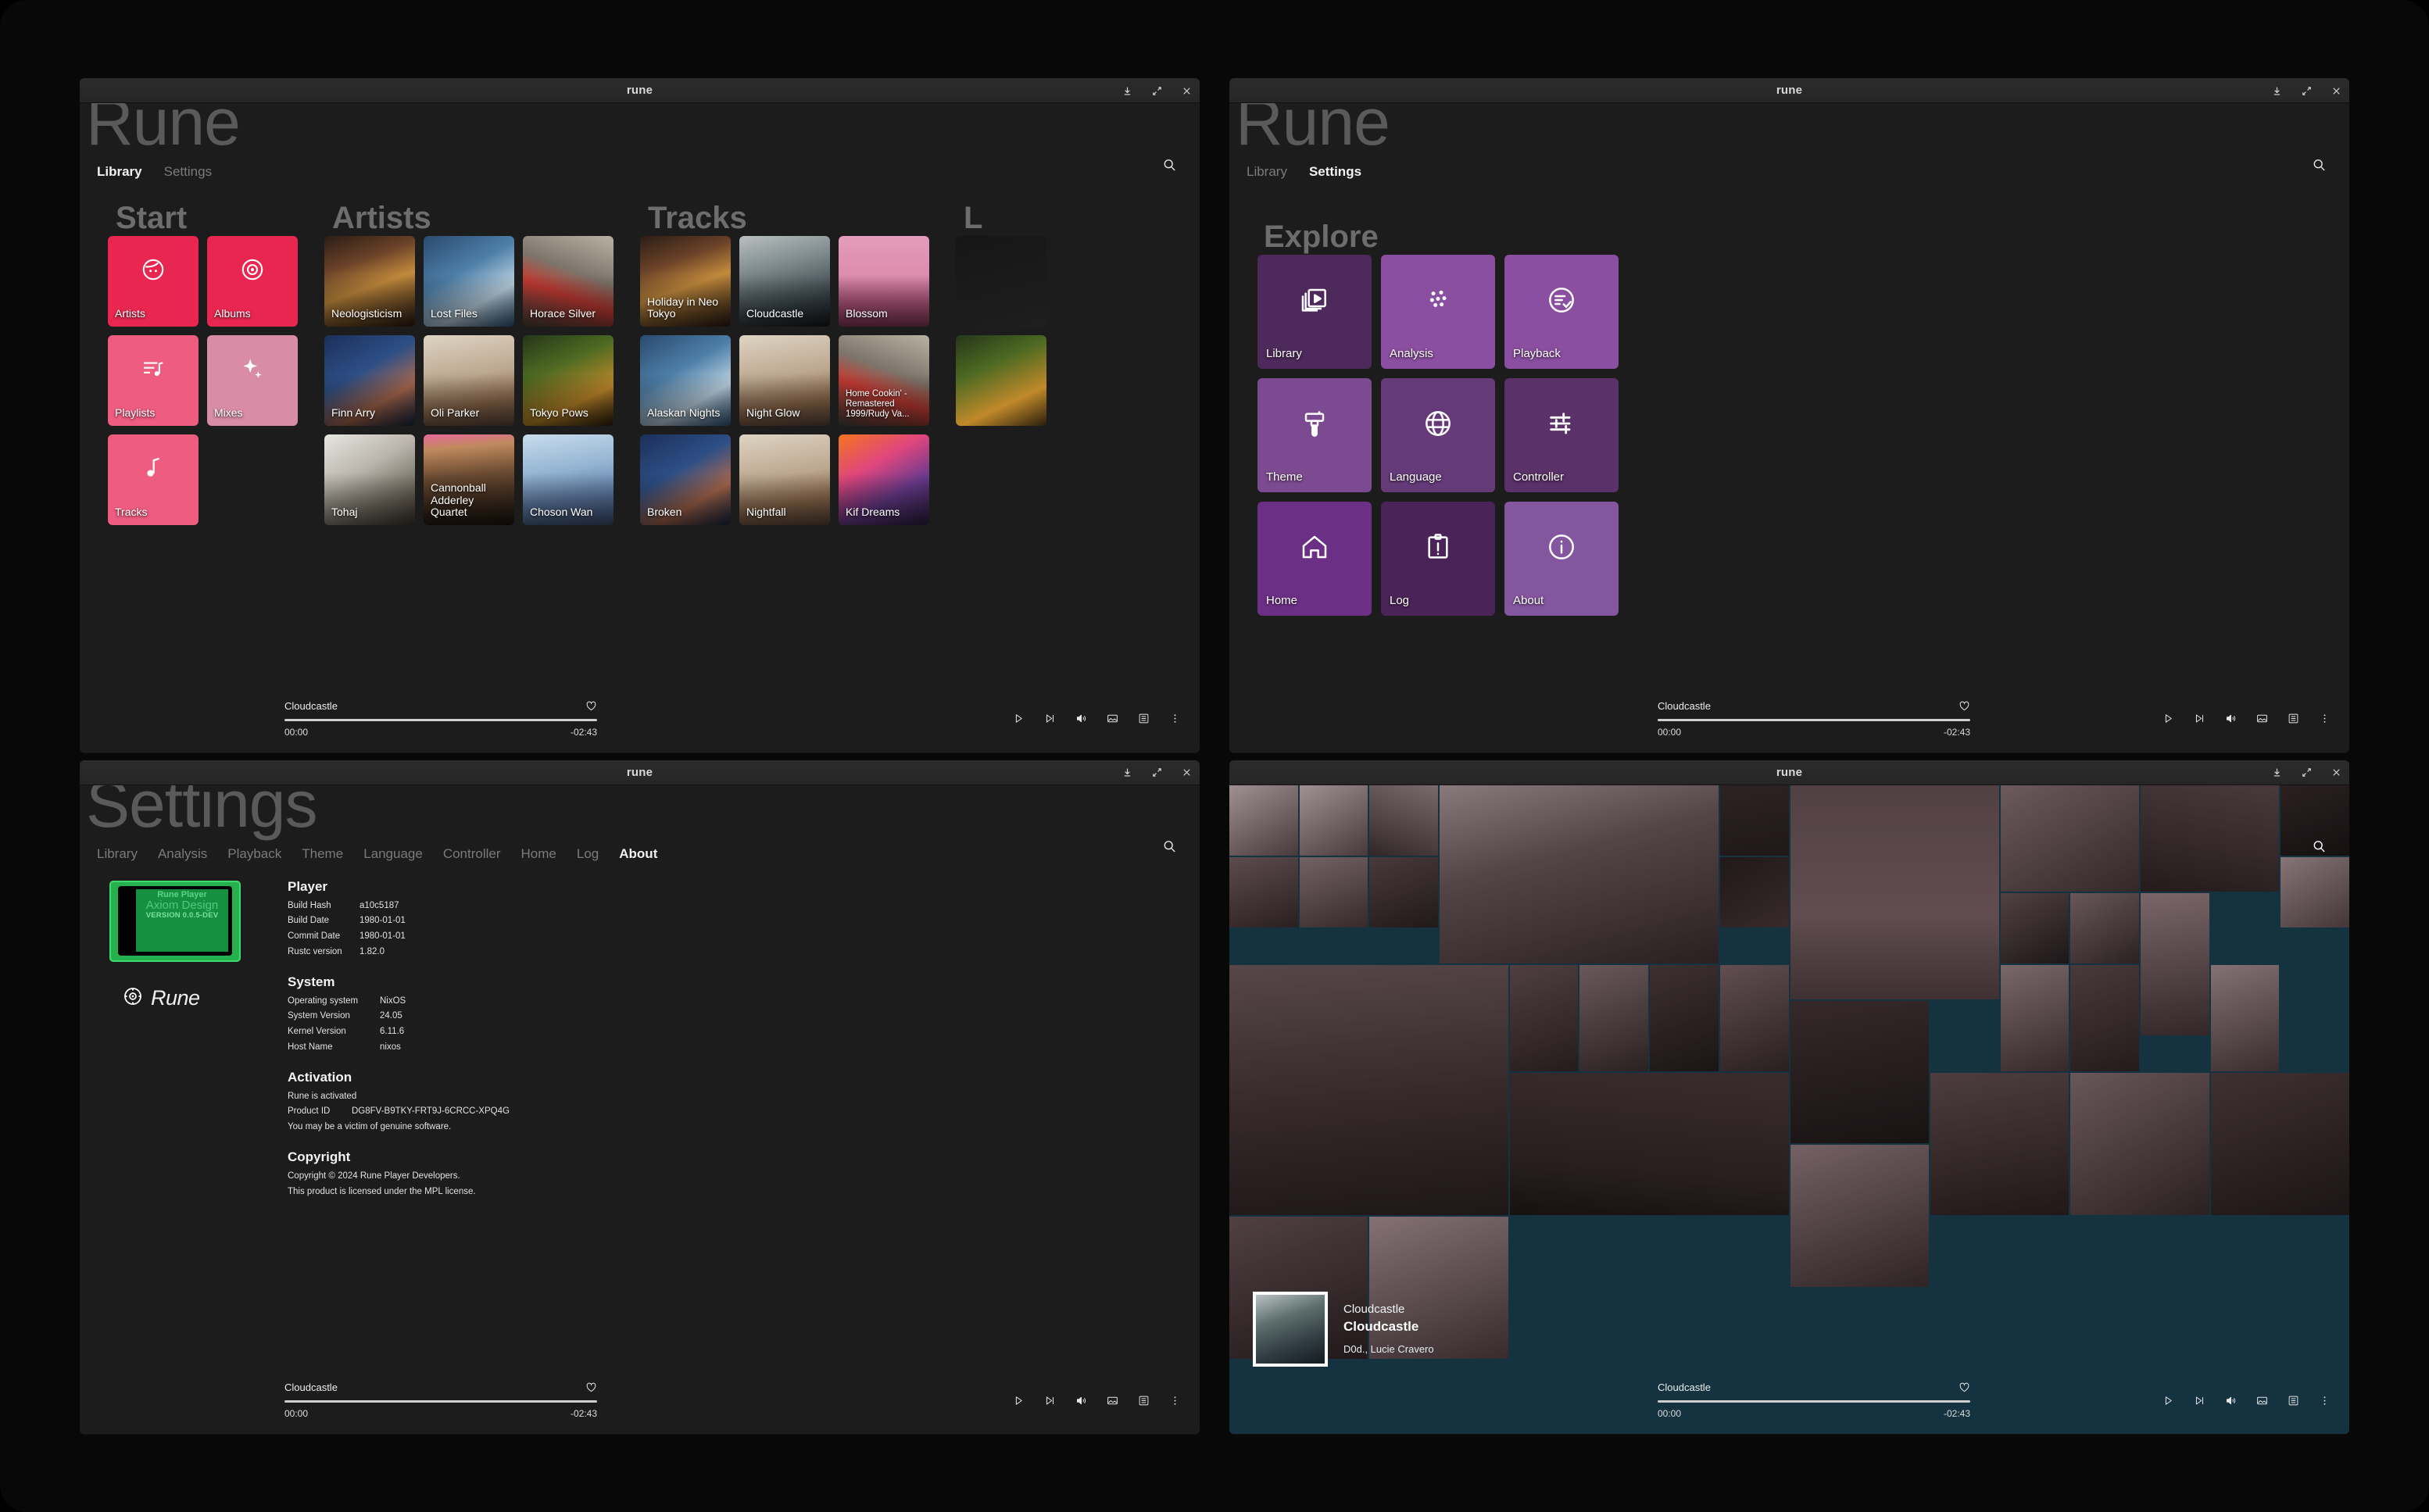  Describe the element at coordinates (369, 479) in the screenshot. I see `artist-tile: Tohaj` at that location.